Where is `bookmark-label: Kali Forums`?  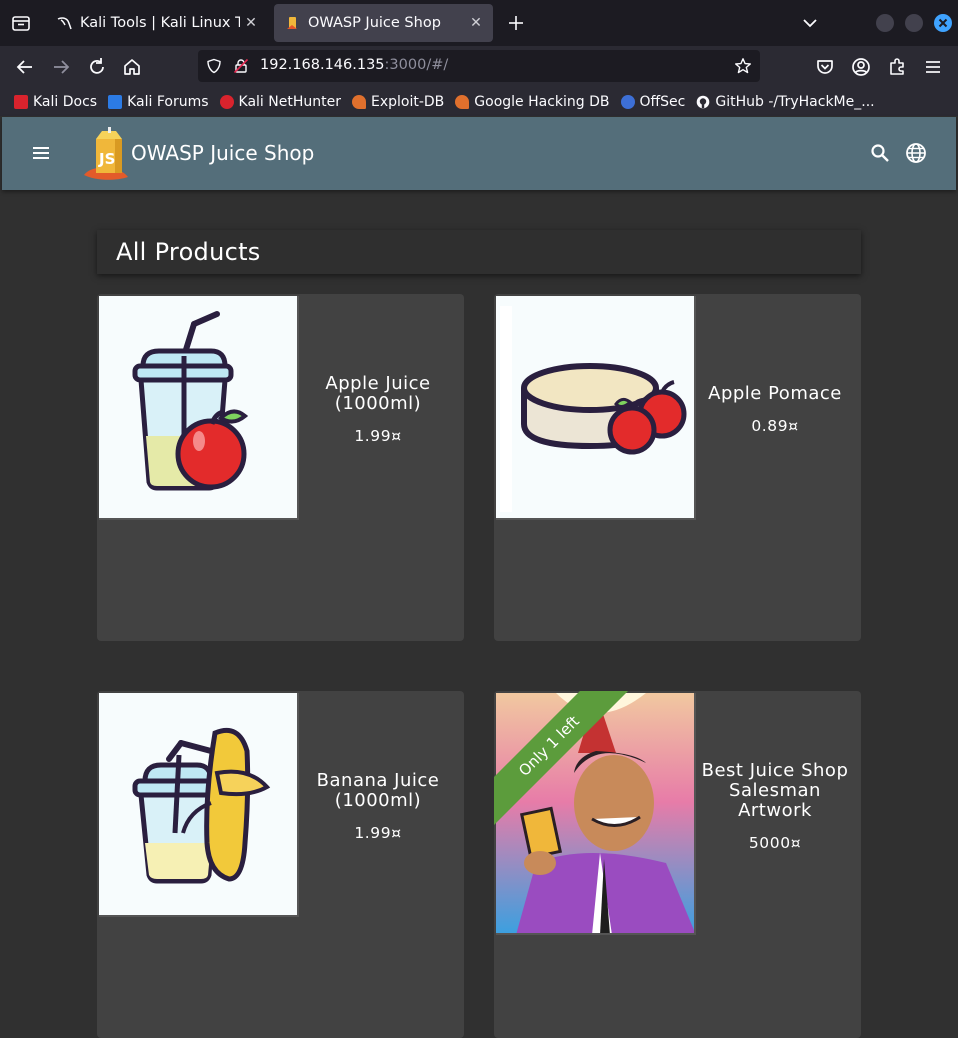
bookmark-label: Kali Forums is located at coordinates (168, 102).